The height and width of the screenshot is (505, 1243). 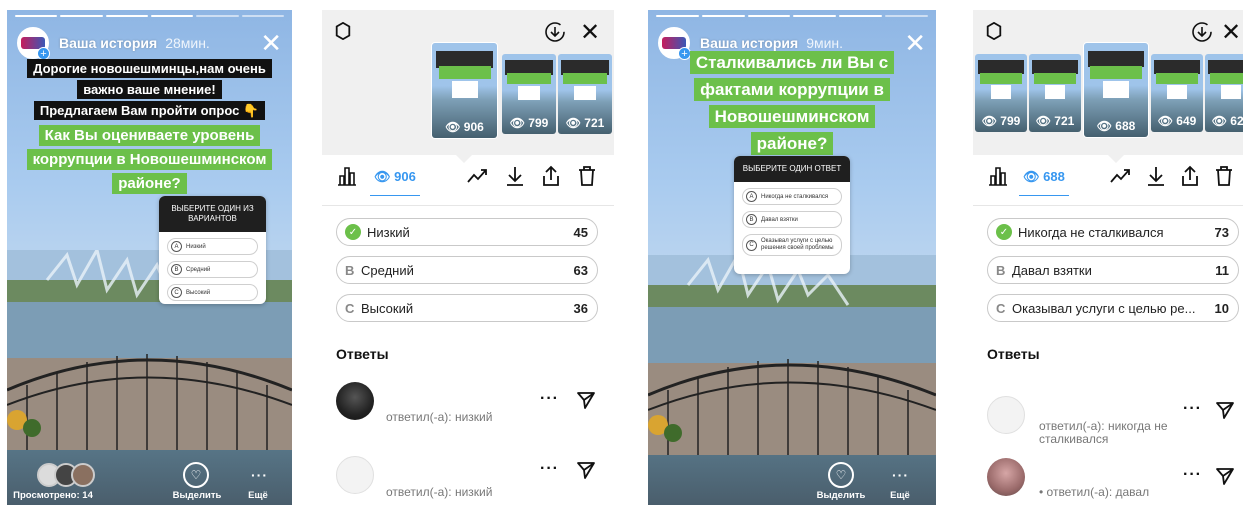 I want to click on divider, so click(x=1108, y=205).